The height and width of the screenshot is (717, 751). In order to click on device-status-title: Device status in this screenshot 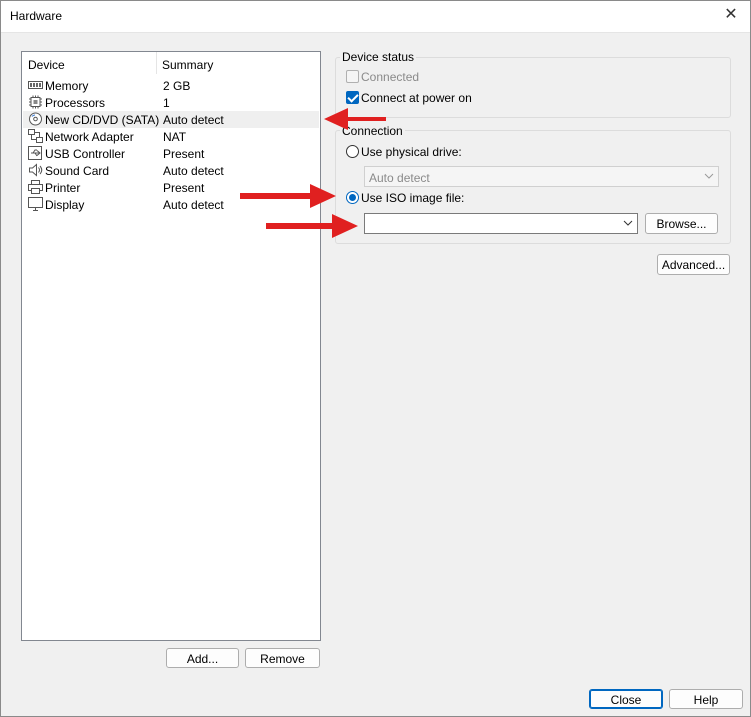, I will do `click(378, 57)`.